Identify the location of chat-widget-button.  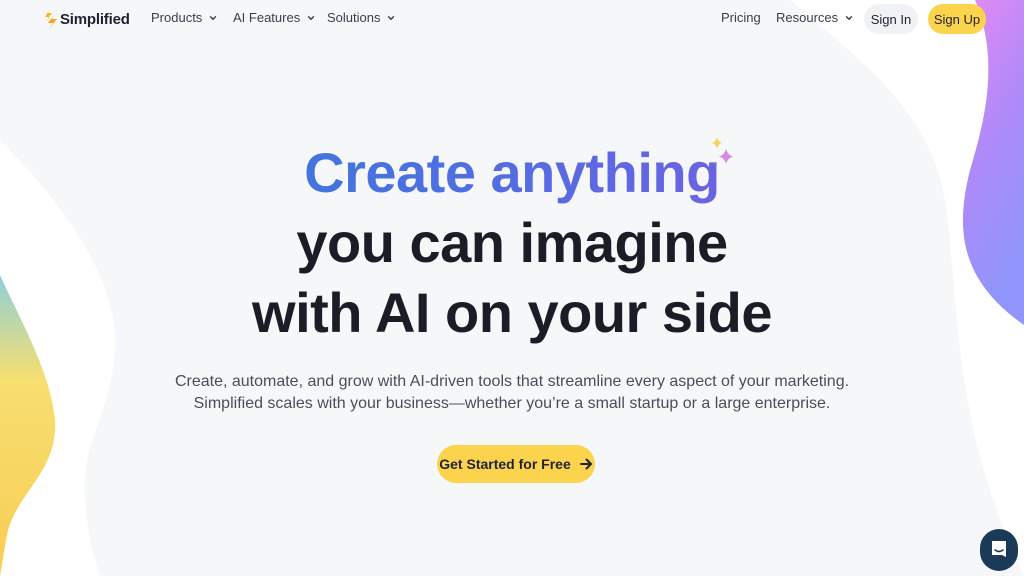
(999, 550).